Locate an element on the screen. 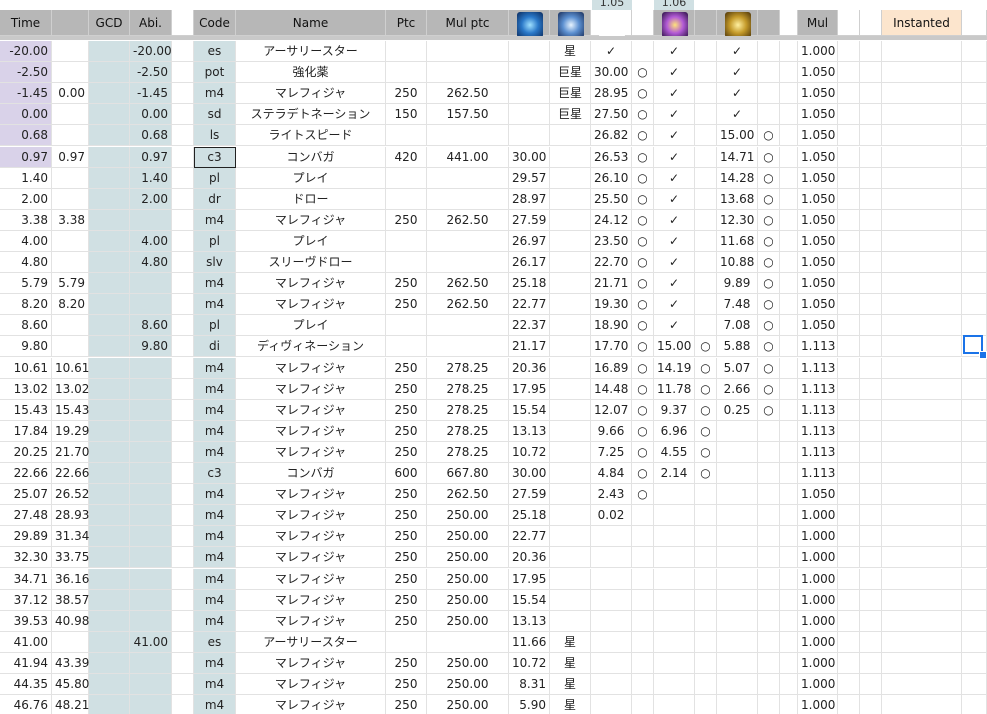 The width and height of the screenshot is (987, 714). cell-o4: ○ is located at coordinates (769, 178).